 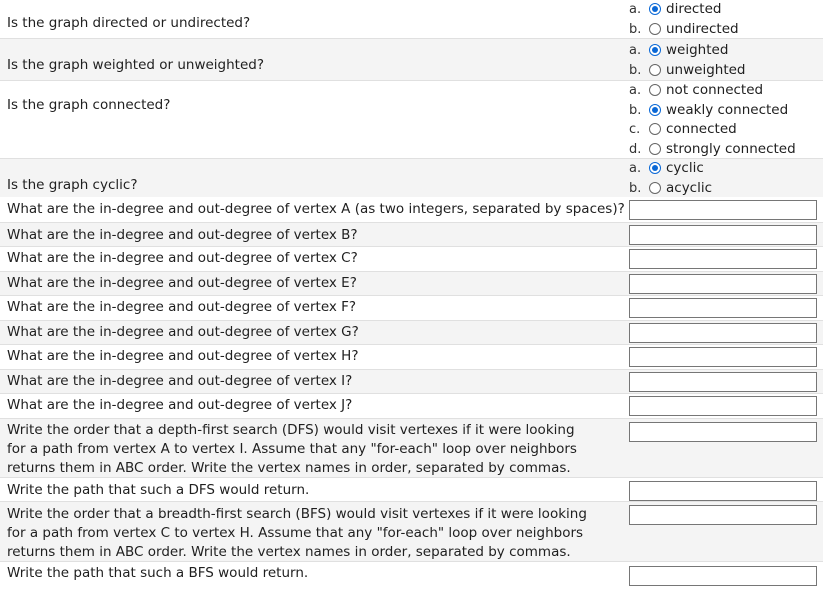 I want to click on dfs-order-input, so click(x=723, y=432).